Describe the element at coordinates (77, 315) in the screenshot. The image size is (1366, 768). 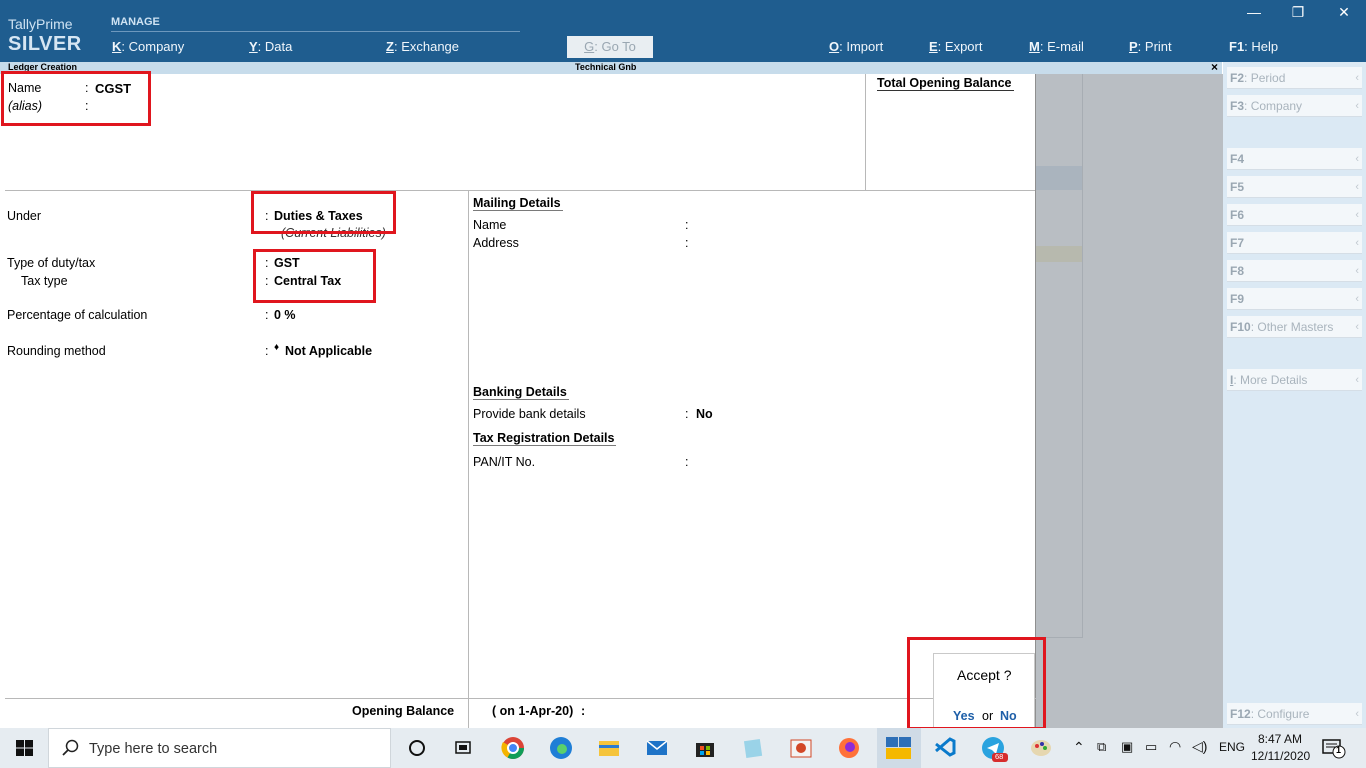
I see `percentage-label: Percentage of calculation` at that location.